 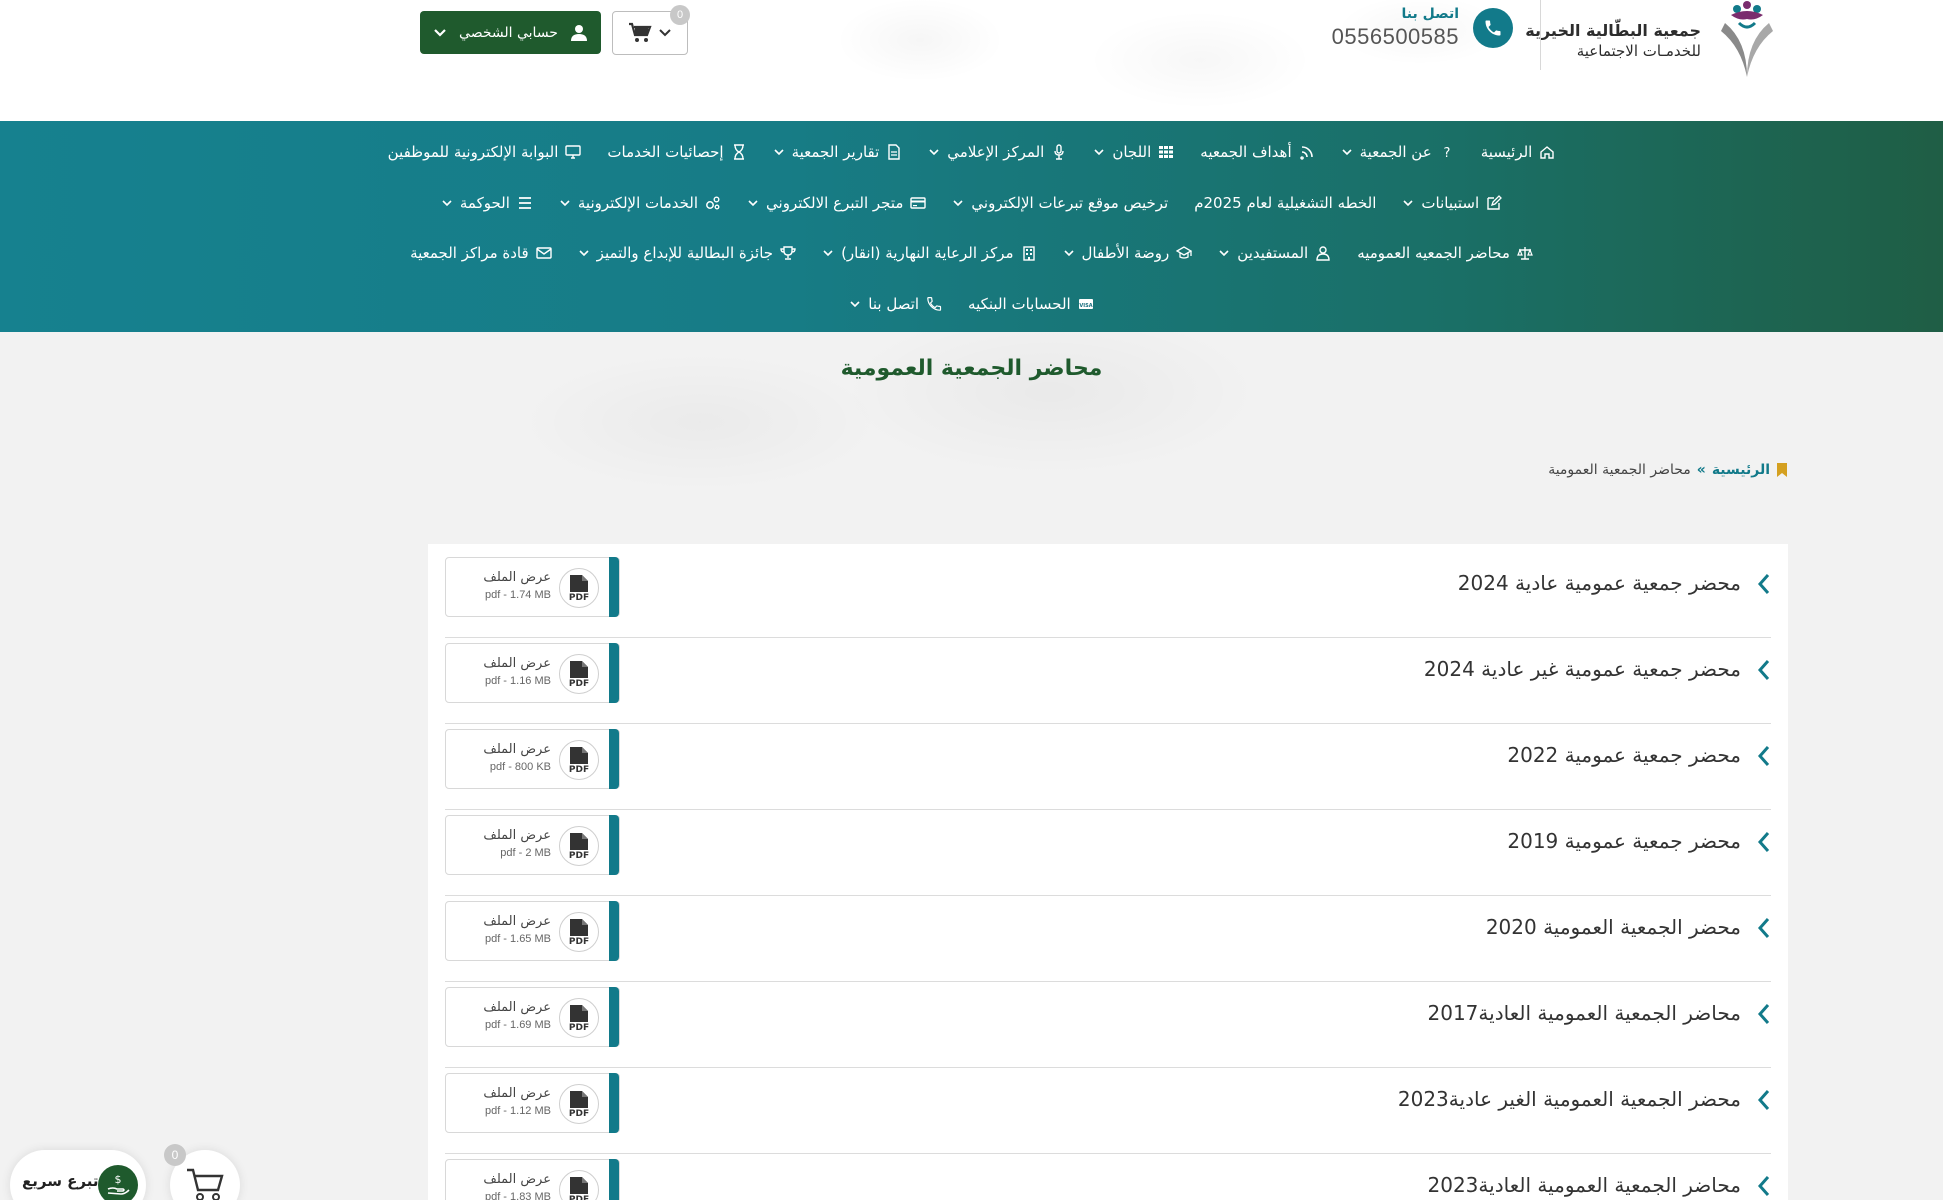 I want to click on nav-item-row1-3: اللجان, so click(x=1133, y=152).